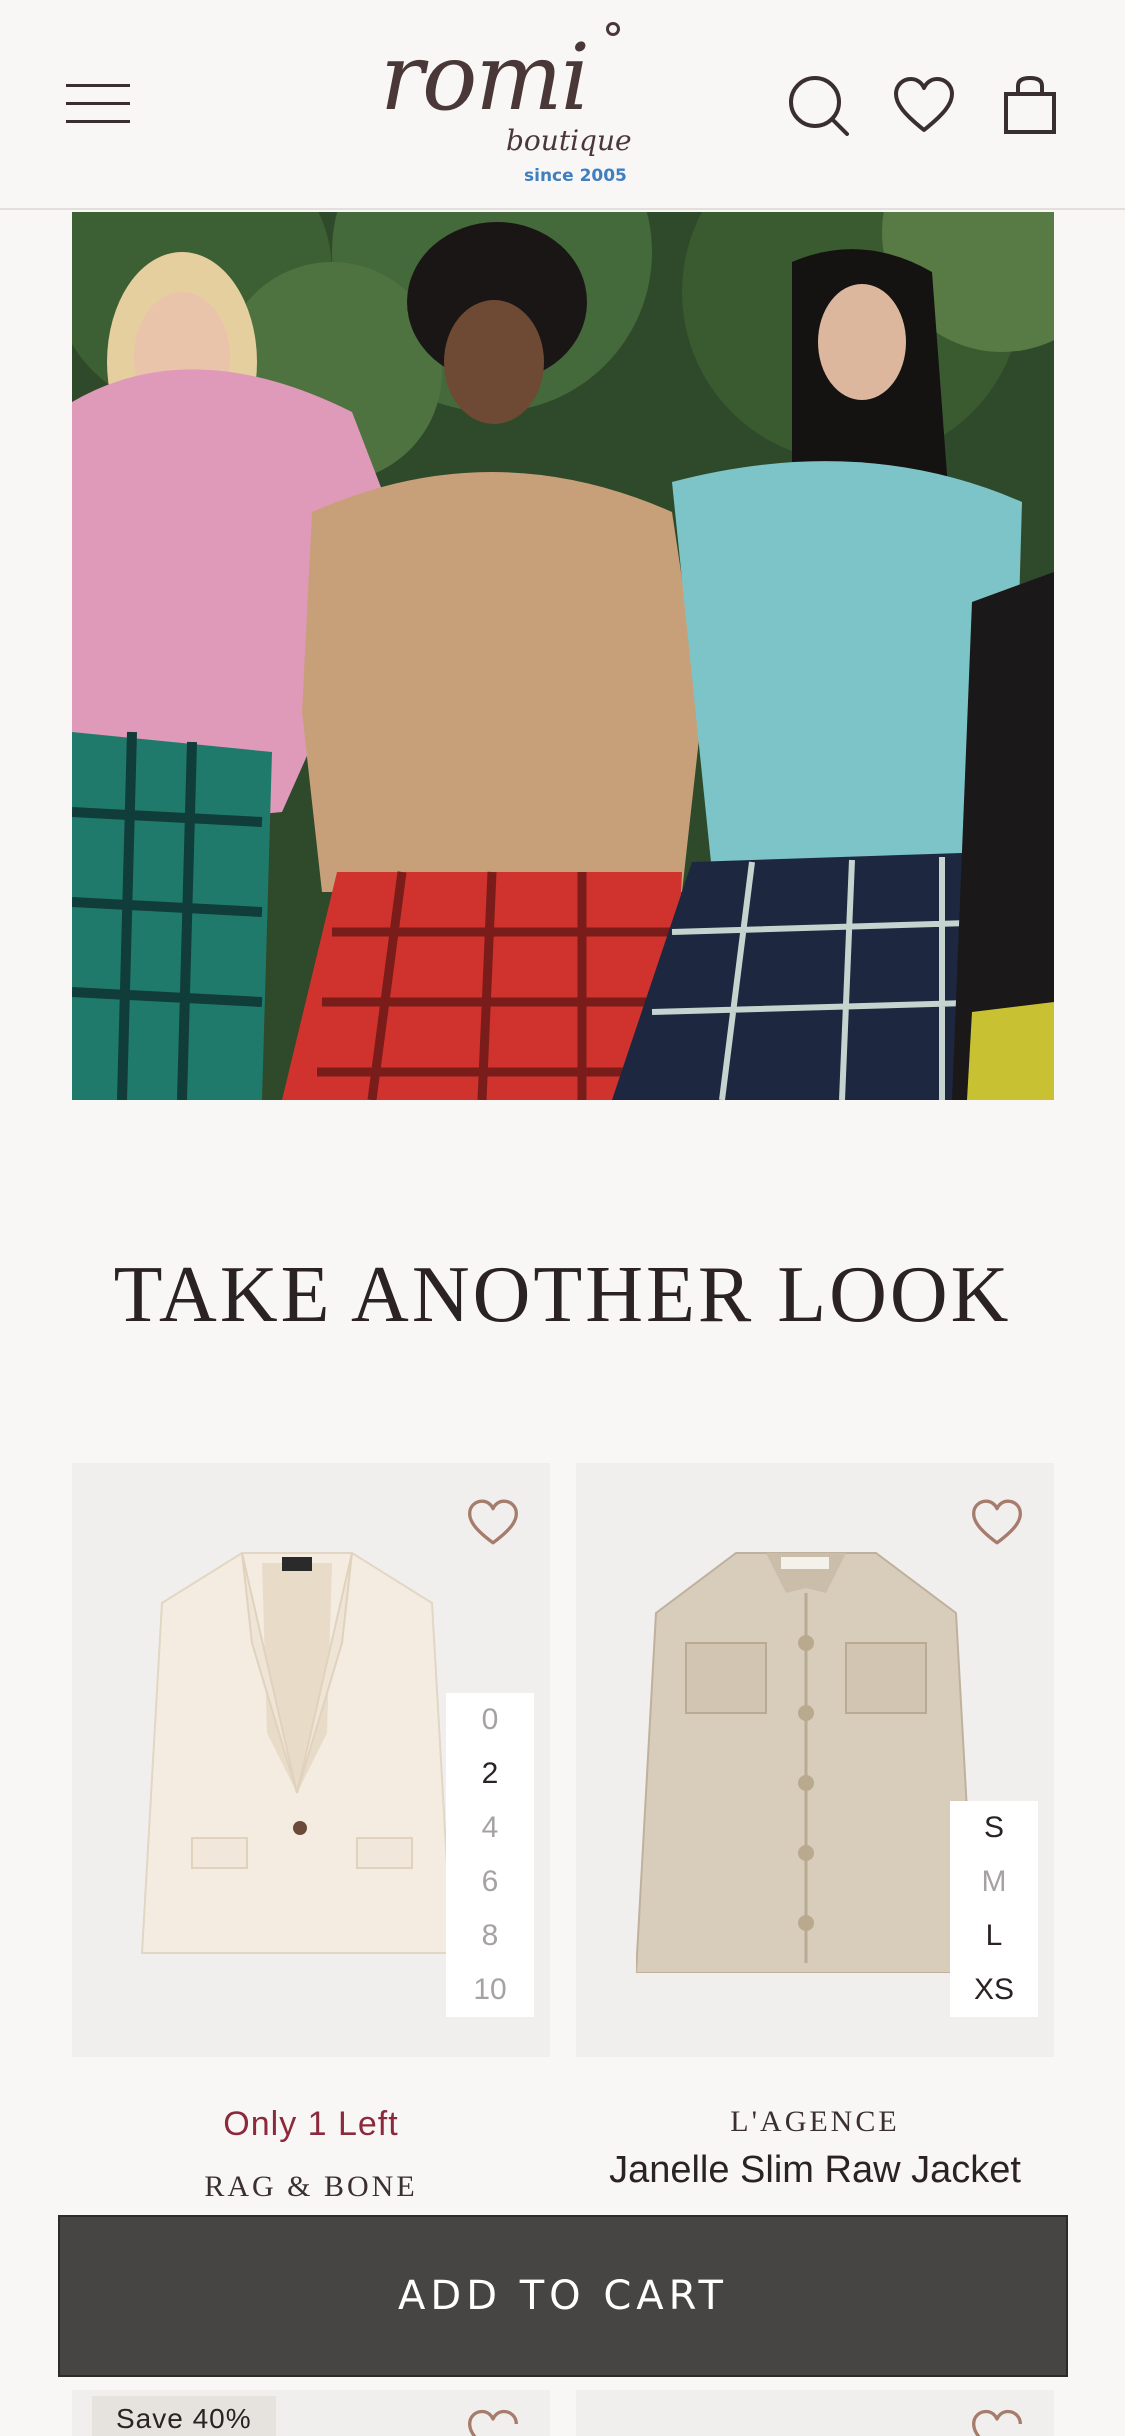 The image size is (1125, 2436). I want to click on search-icon, so click(819, 106).